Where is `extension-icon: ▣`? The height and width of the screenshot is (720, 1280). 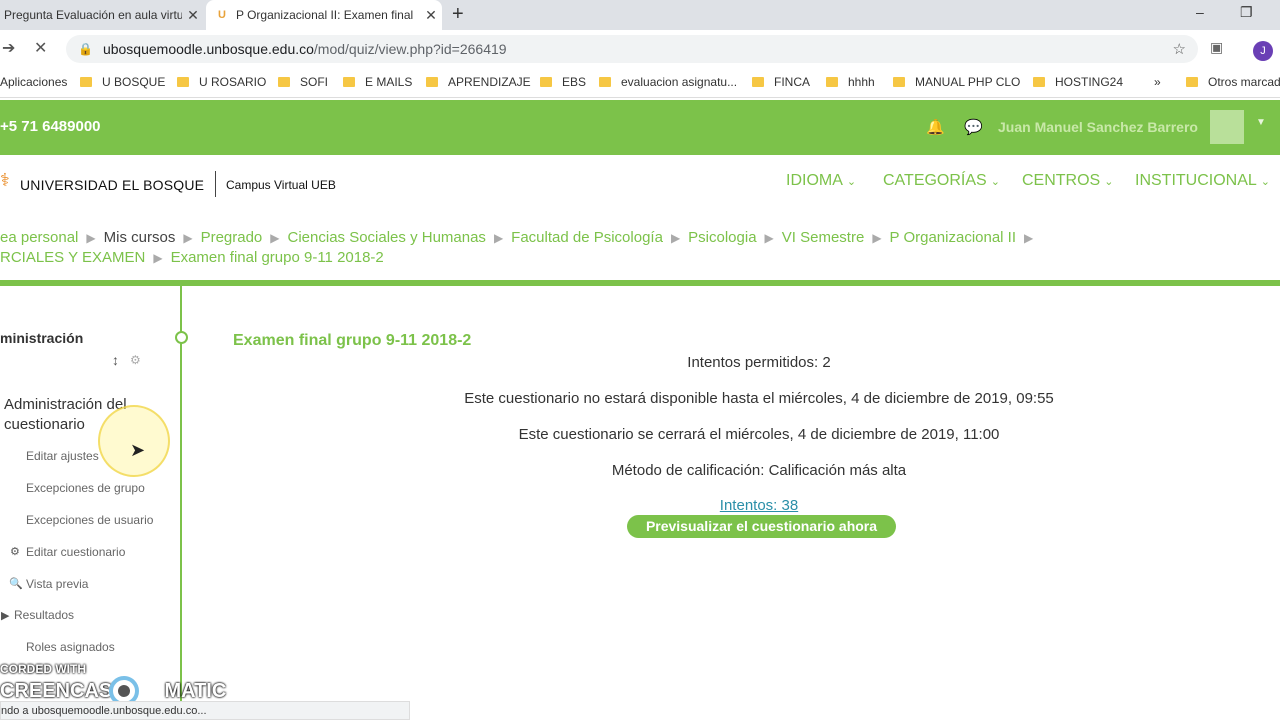 extension-icon: ▣ is located at coordinates (1216, 47).